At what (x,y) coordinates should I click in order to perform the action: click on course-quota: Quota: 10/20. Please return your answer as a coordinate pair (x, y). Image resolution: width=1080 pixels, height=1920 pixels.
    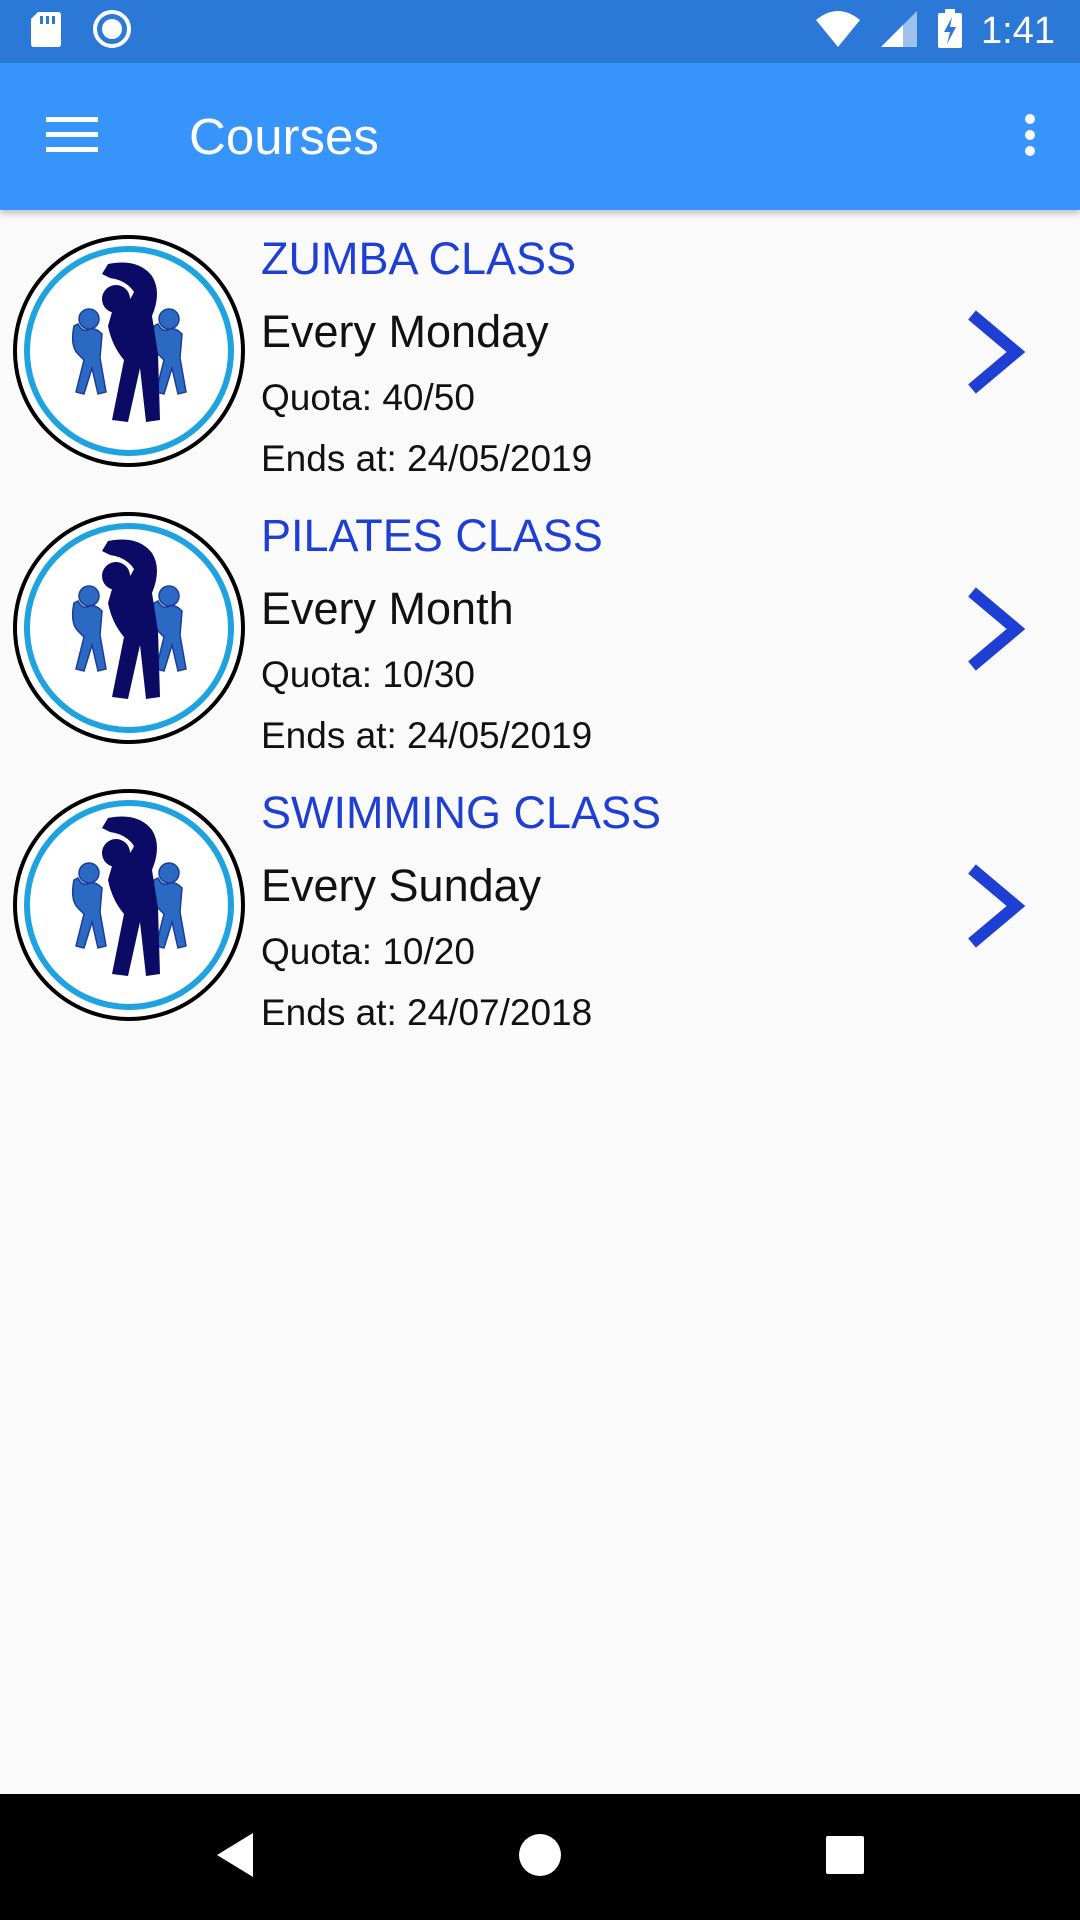
    Looking at the image, I should click on (368, 951).